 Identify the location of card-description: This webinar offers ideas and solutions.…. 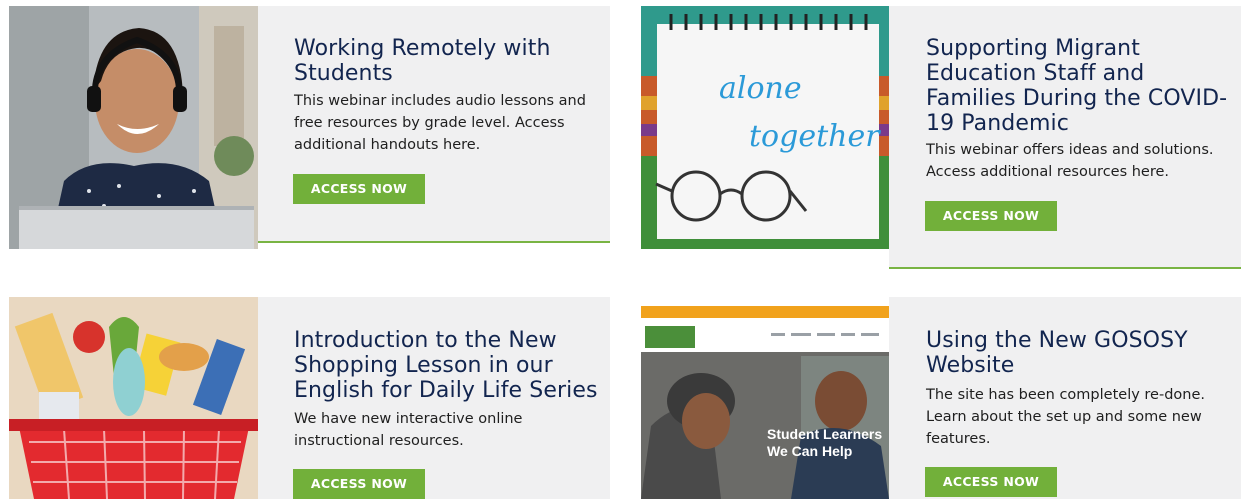
(1070, 161).